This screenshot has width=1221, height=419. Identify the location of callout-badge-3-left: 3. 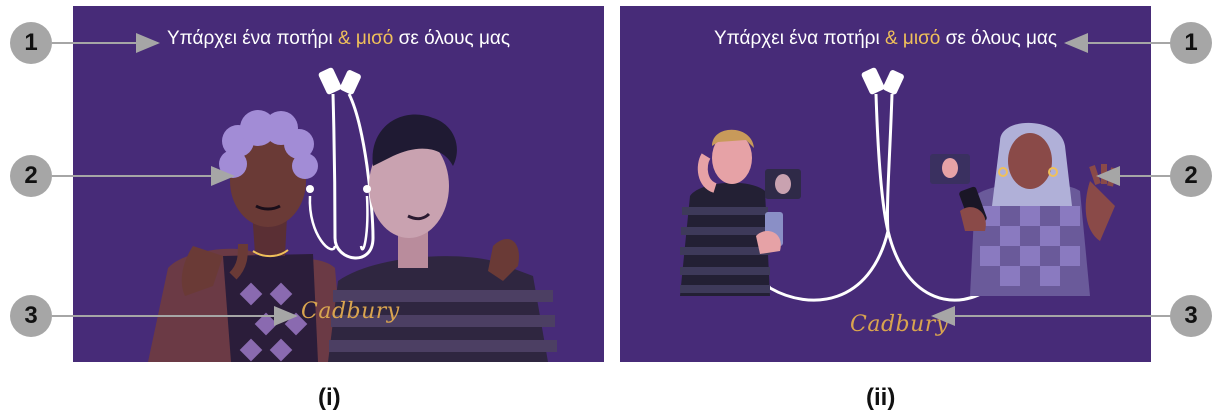
(31, 316).